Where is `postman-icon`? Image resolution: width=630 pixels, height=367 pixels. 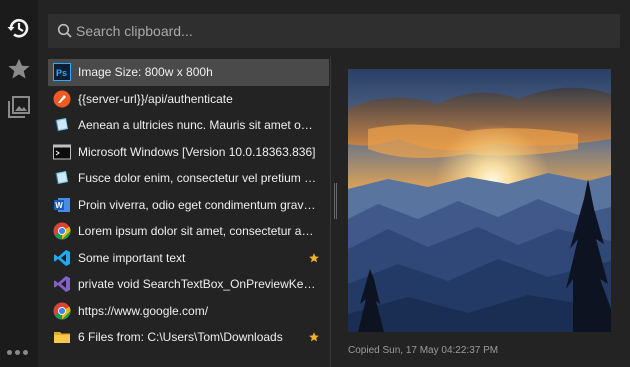 postman-icon is located at coordinates (62, 99).